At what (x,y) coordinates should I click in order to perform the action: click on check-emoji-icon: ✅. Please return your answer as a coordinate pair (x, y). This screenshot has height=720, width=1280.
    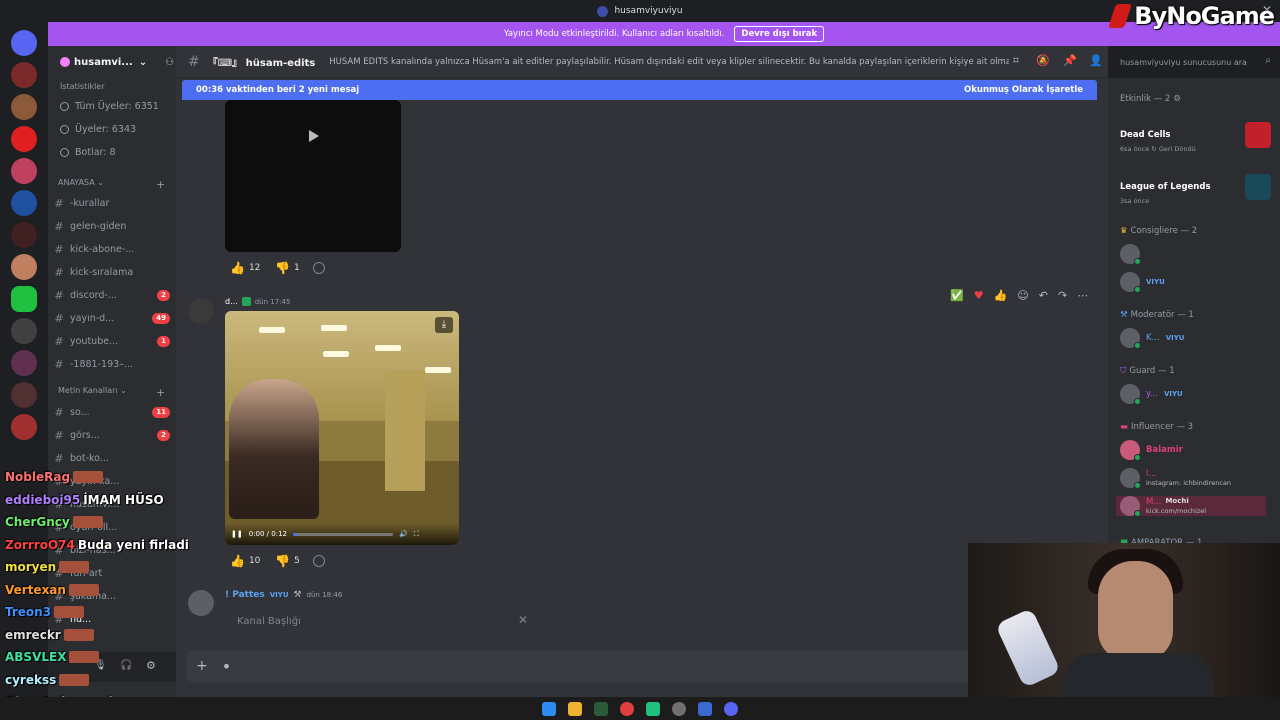
    Looking at the image, I should click on (957, 295).